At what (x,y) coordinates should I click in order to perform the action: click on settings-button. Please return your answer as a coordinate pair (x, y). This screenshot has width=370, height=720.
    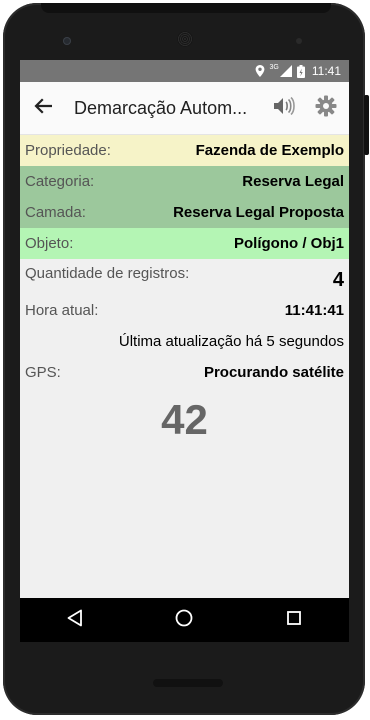
    Looking at the image, I should click on (326, 108).